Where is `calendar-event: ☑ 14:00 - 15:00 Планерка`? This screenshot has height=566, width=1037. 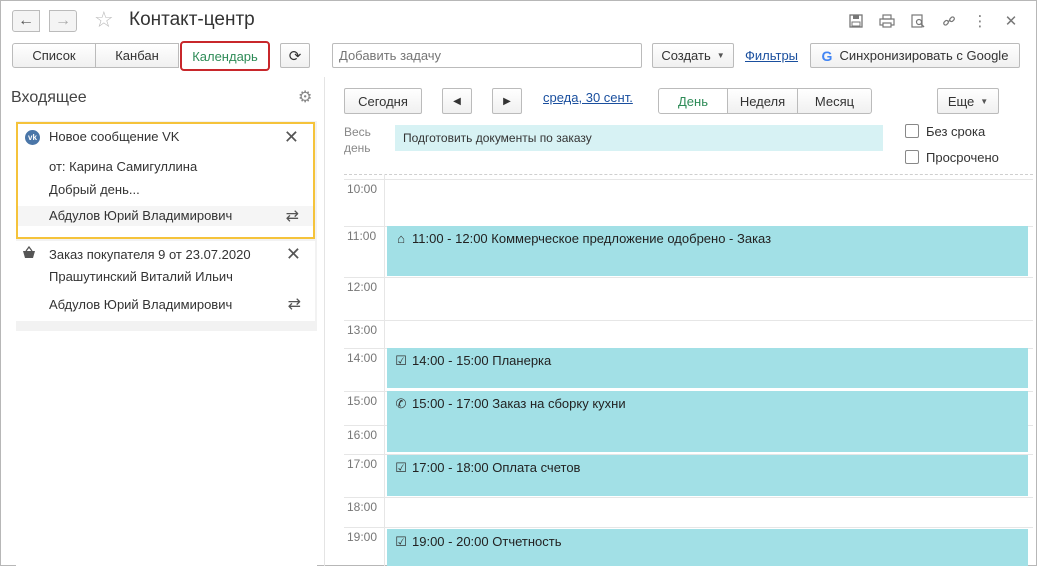
calendar-event: ☑ 14:00 - 15:00 Планерка is located at coordinates (707, 368).